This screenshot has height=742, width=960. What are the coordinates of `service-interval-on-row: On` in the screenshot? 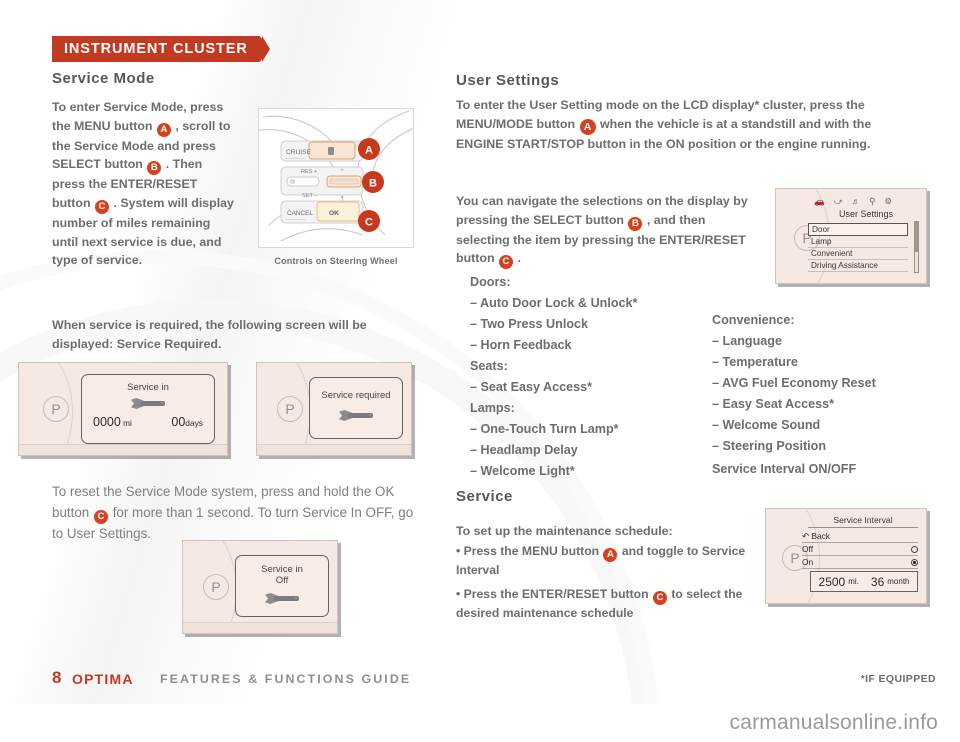 It's located at (860, 563).